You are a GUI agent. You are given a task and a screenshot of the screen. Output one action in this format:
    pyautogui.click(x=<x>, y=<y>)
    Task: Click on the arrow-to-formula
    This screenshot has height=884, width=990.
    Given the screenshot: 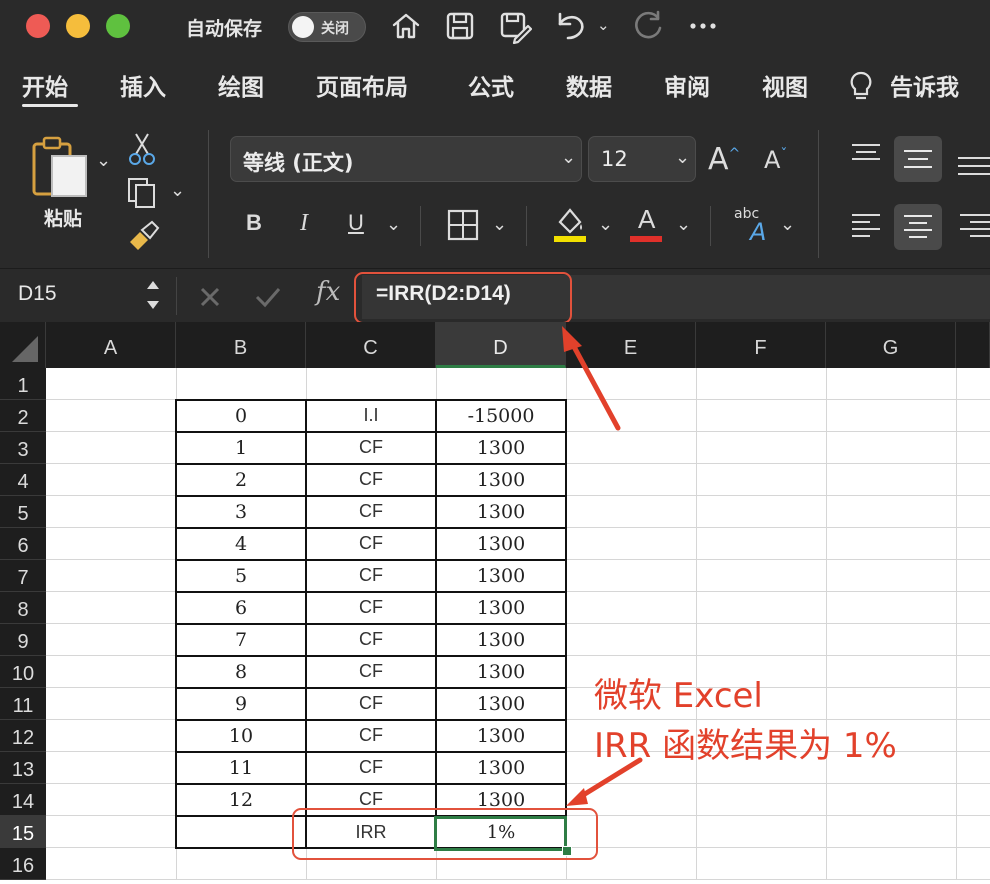 What is the action you would take?
    pyautogui.click(x=595, y=385)
    